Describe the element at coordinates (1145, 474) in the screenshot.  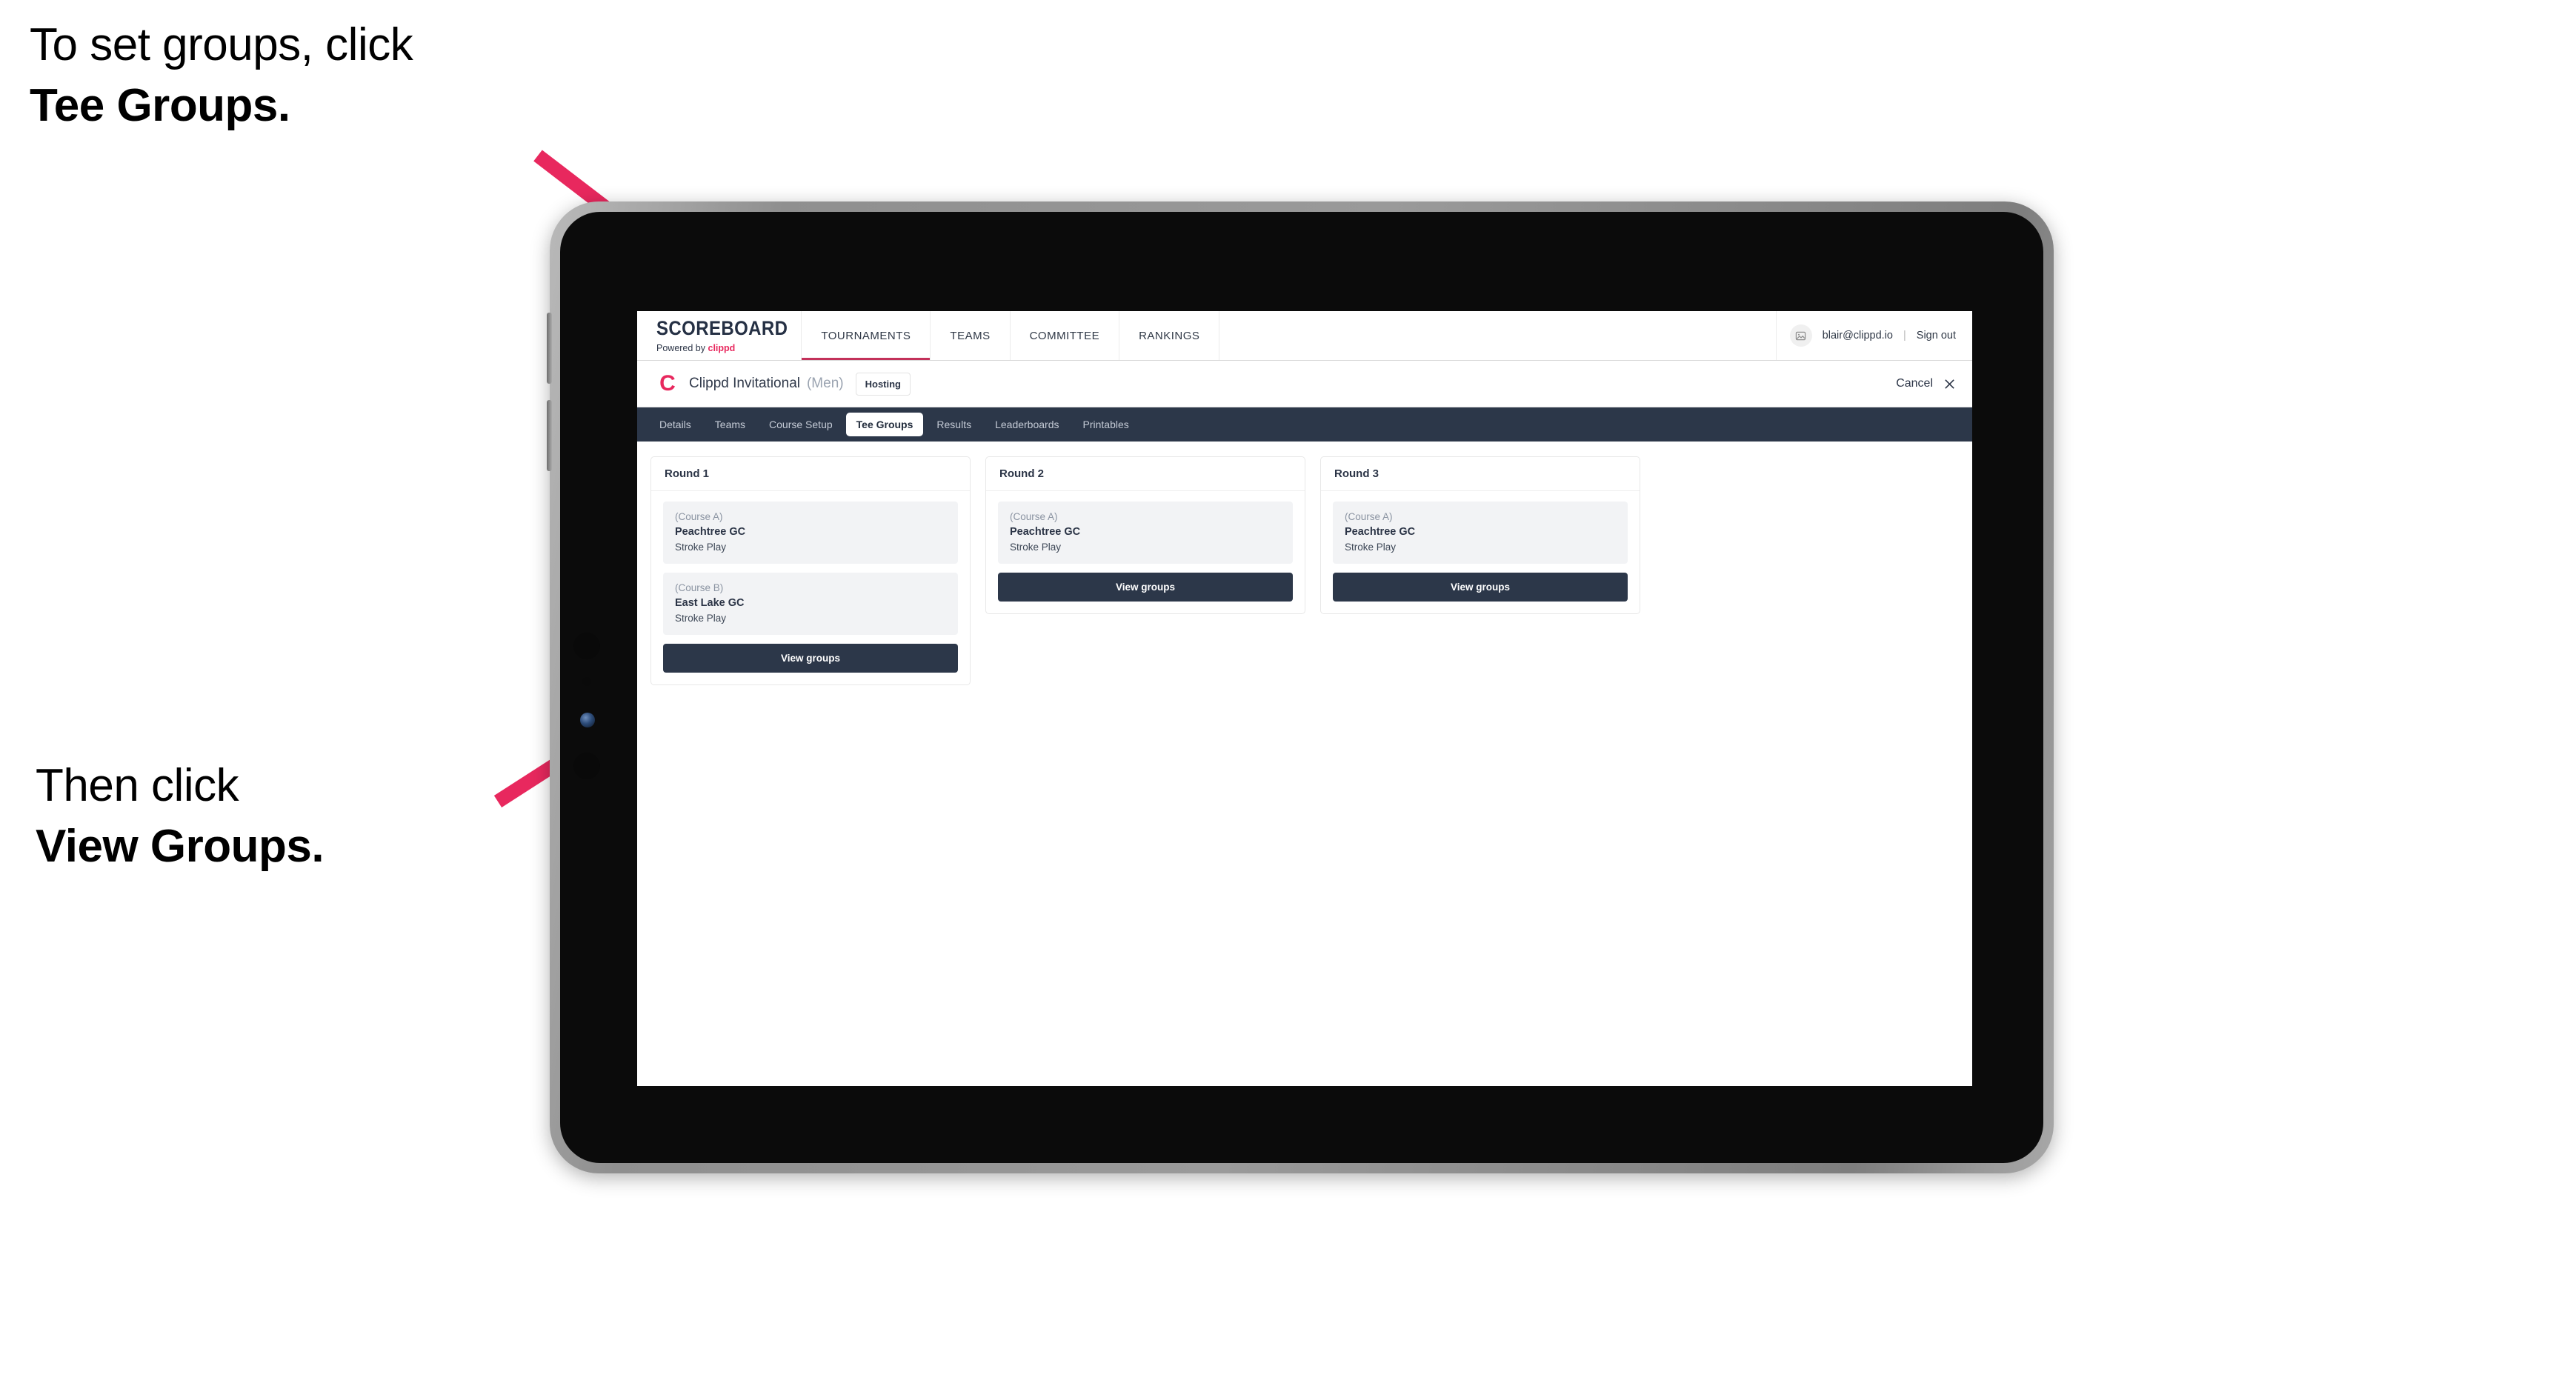
I see `round-title: Round 2` at that location.